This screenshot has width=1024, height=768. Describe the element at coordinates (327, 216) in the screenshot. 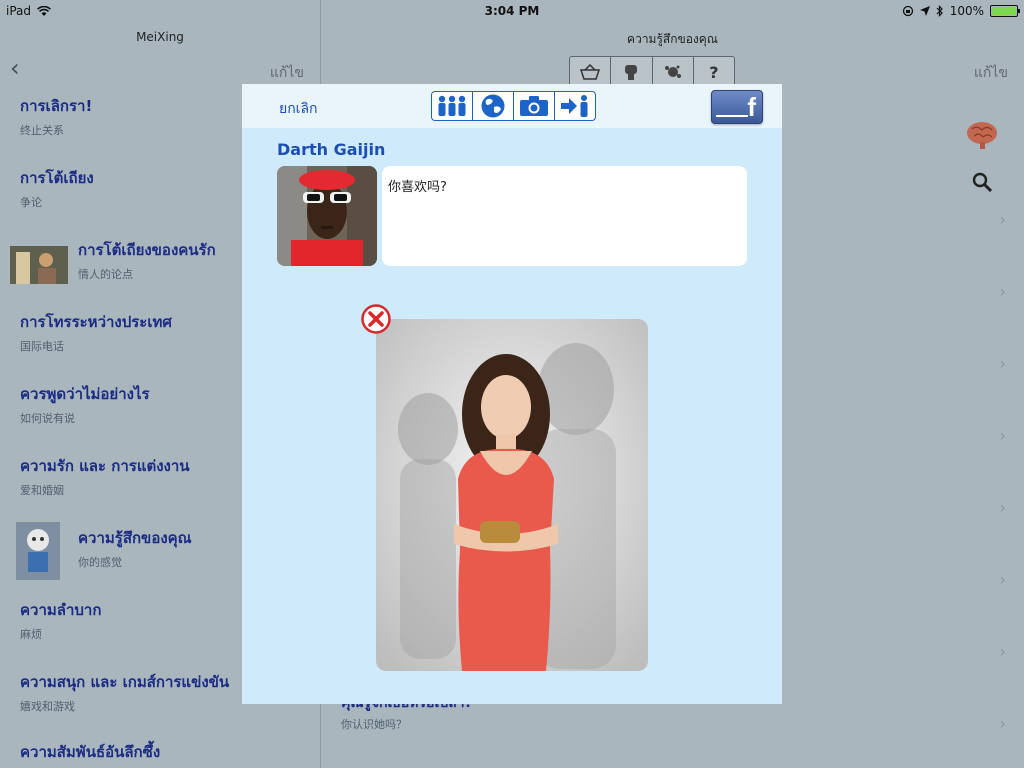

I see `avatar` at that location.